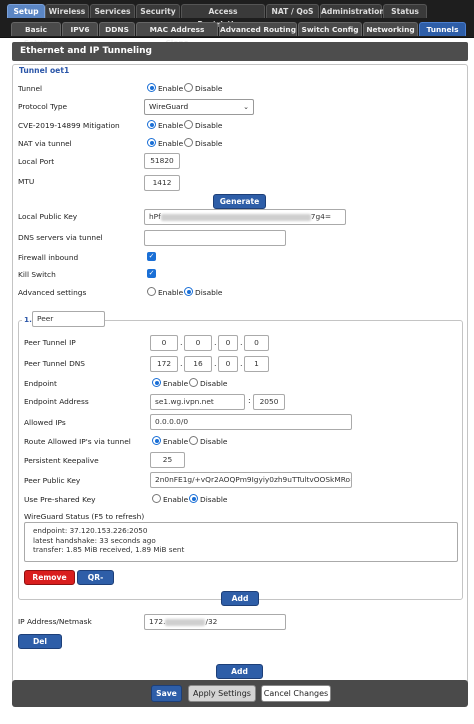  I want to click on psk-label: Use Pre-shared Key, so click(60, 499).